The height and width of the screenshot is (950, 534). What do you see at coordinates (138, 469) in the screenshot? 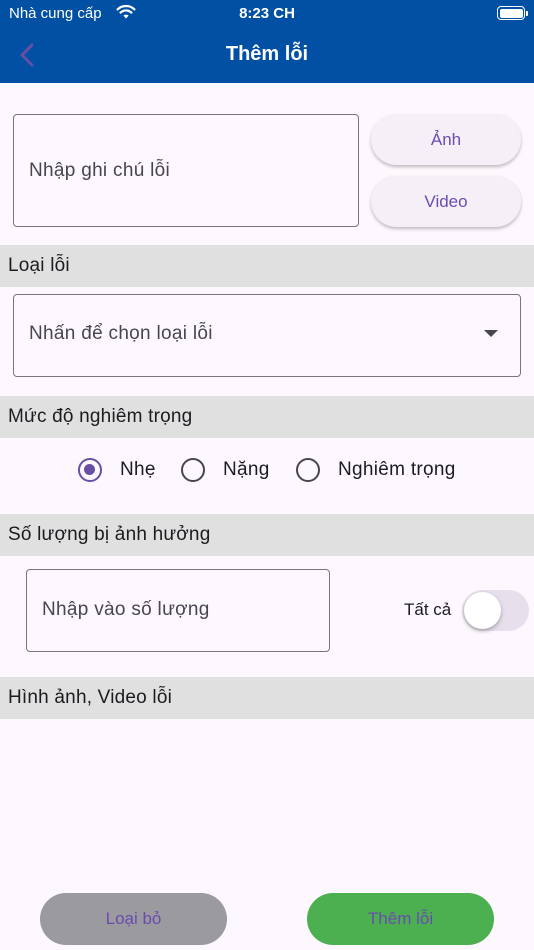
I see `severity-label-light: Nhẹ` at bounding box center [138, 469].